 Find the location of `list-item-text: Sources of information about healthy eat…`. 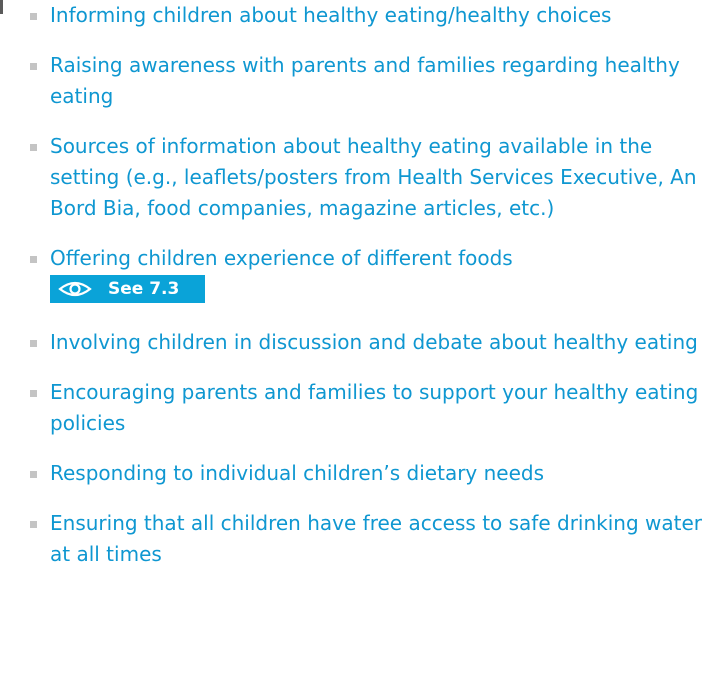

list-item-text: Sources of information about healthy eat… is located at coordinates (373, 177).